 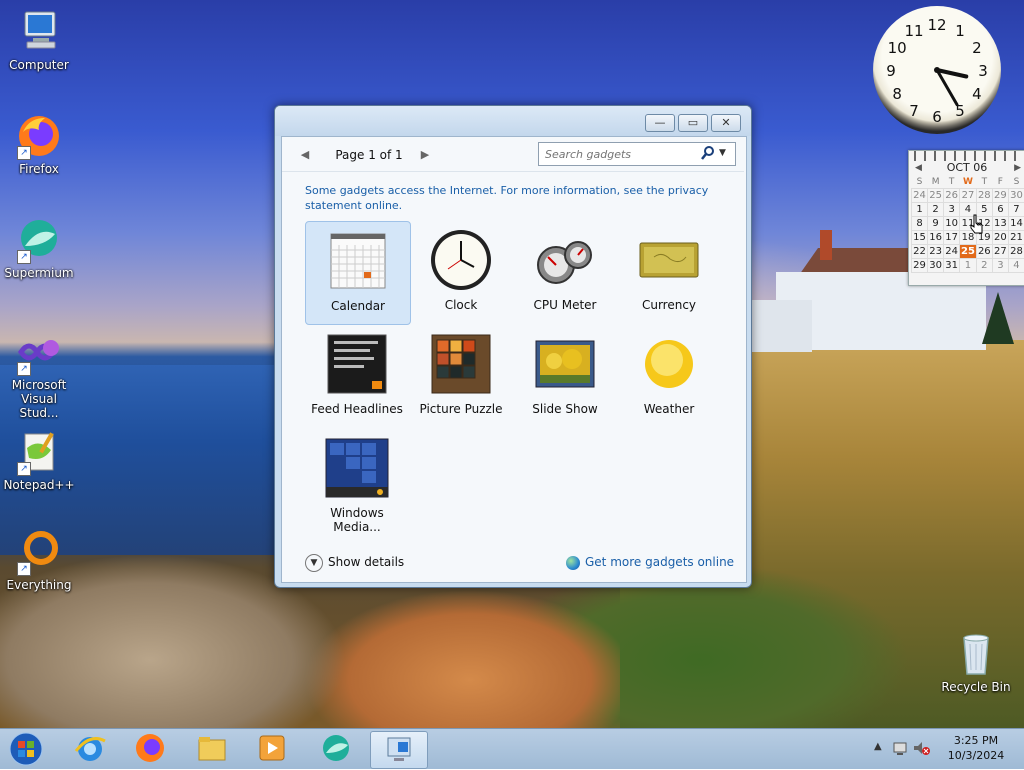 What do you see at coordinates (1016, 238) in the screenshot?
I see `calendar-day: 21` at bounding box center [1016, 238].